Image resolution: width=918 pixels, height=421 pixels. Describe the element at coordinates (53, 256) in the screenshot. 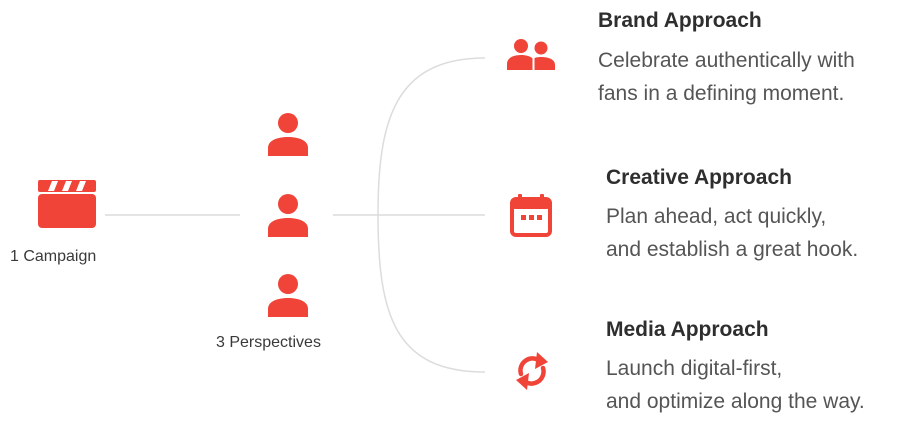

I see `campaign-label: 1 Campaign` at that location.